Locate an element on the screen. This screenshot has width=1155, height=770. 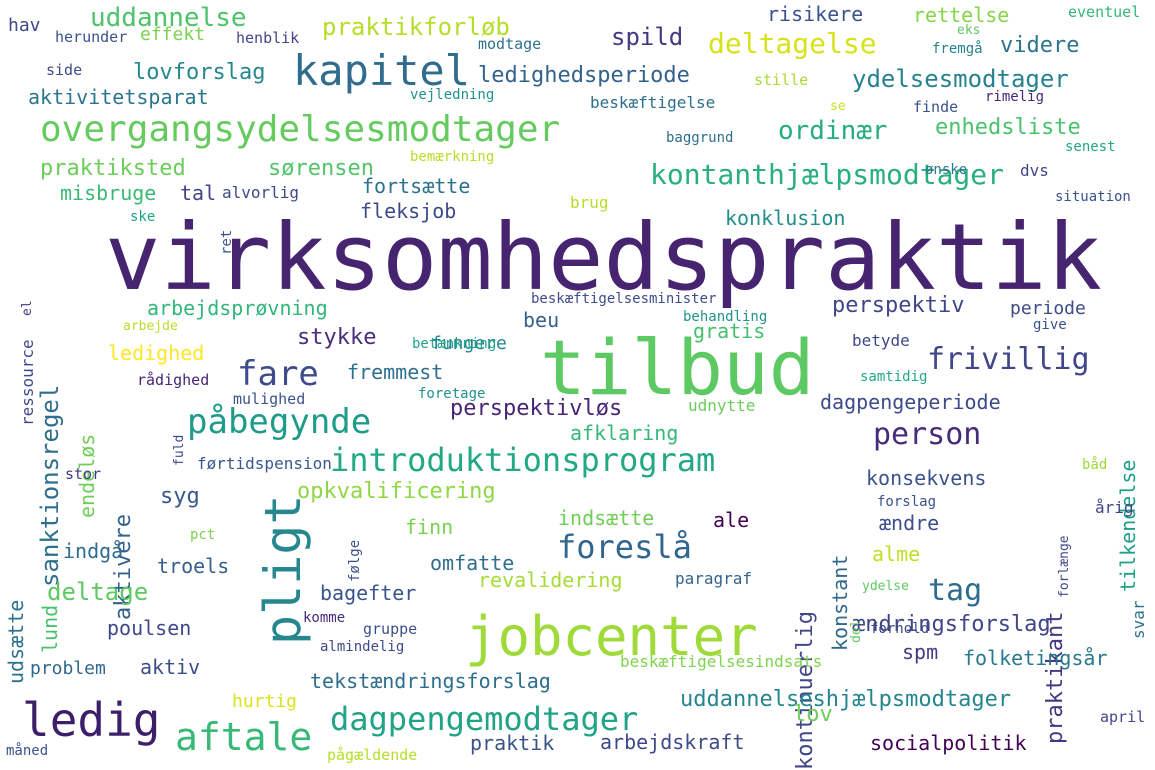
word-125: fuld is located at coordinates (179, 450).